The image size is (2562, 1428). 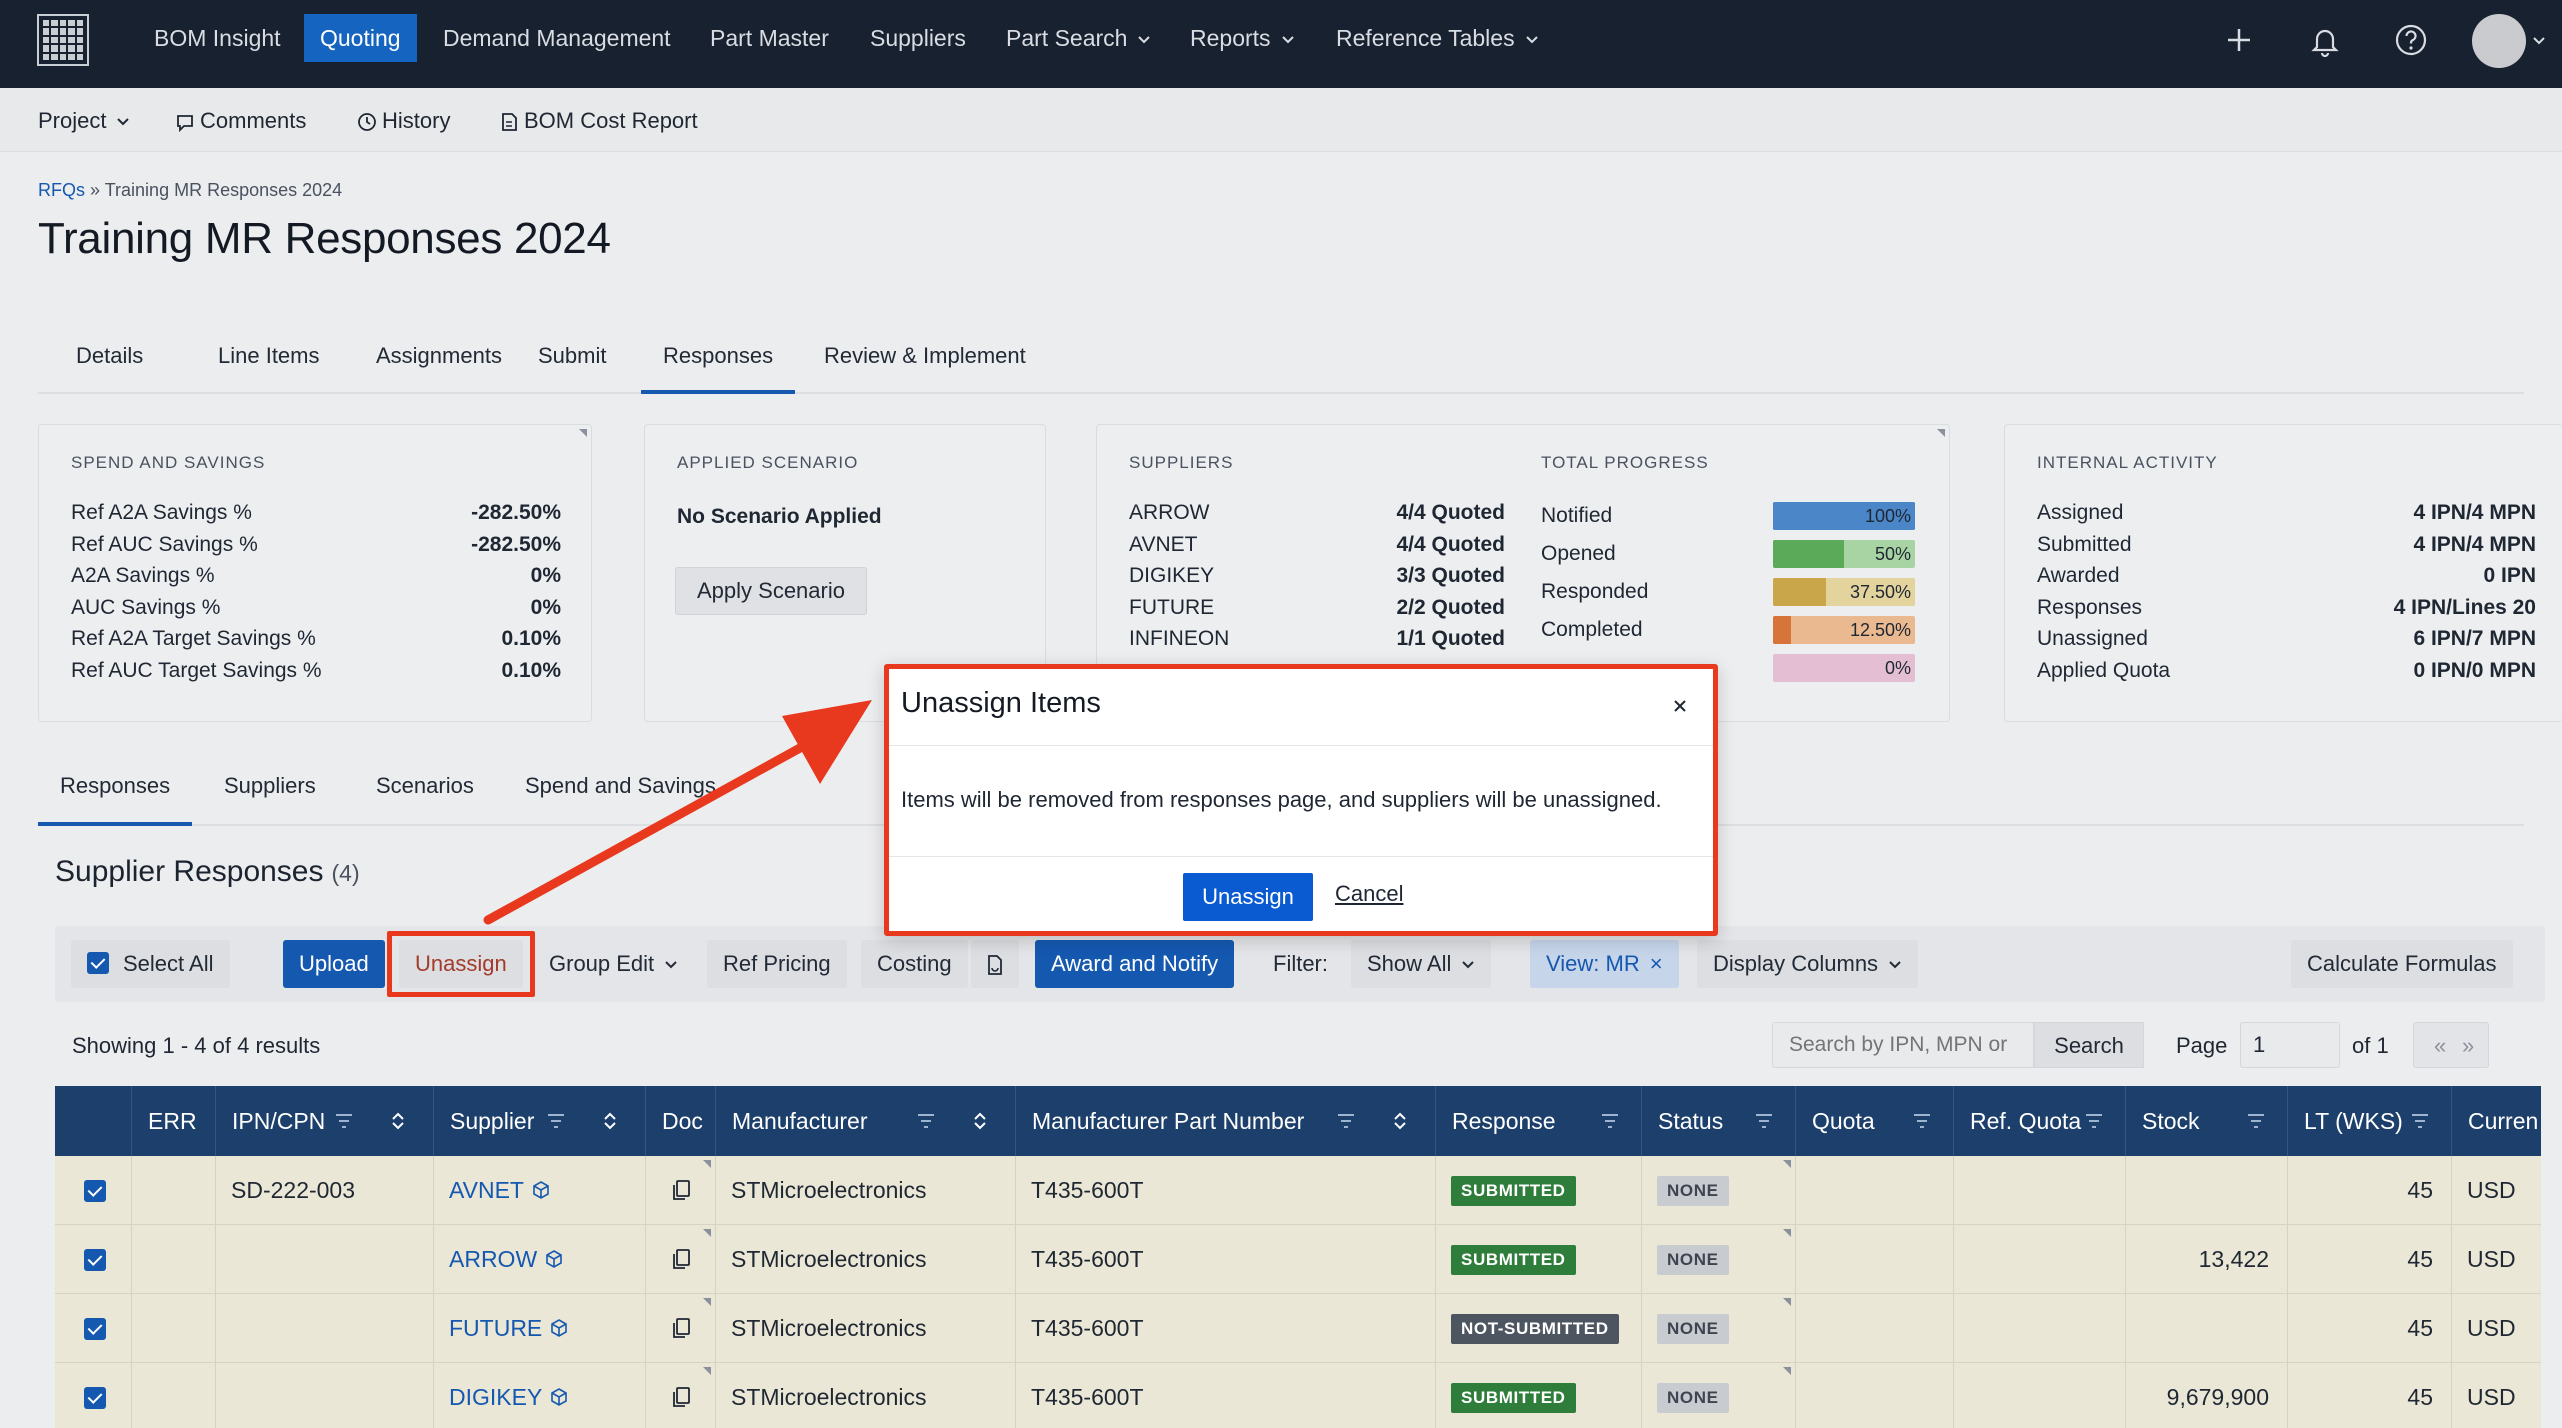 I want to click on prev-page-button: «, so click(x=2440, y=1046).